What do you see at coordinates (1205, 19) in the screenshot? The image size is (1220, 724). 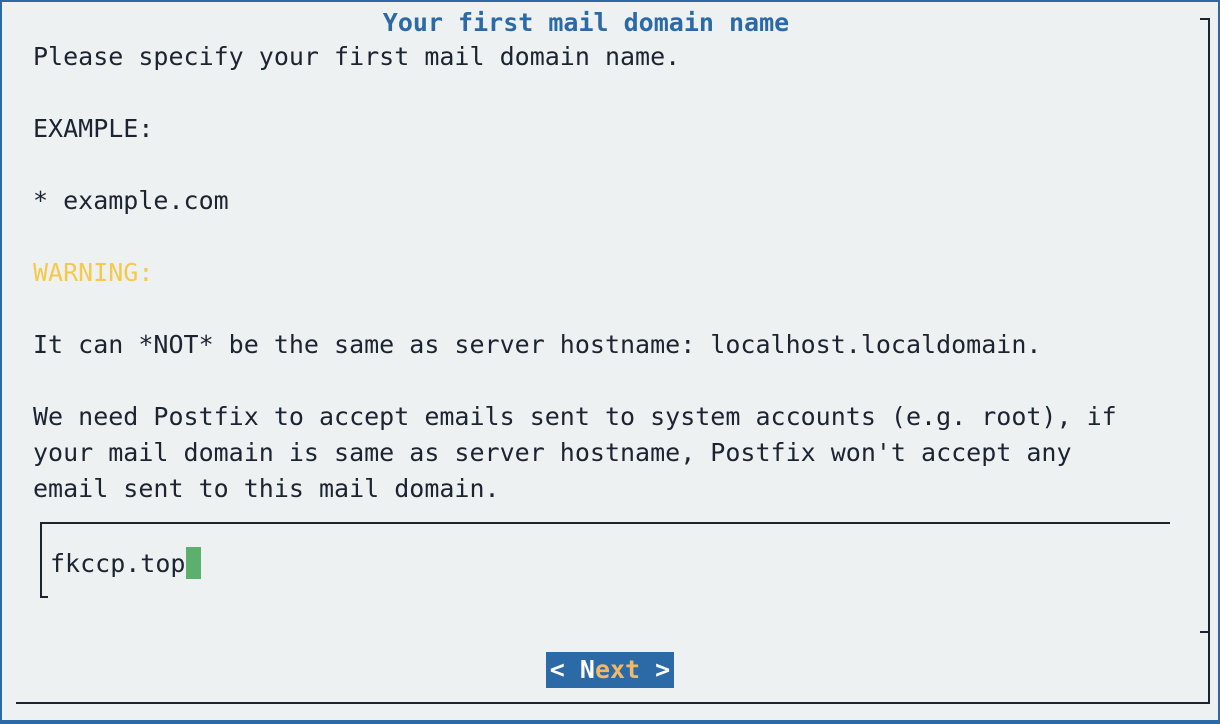 I see `dialog-frame-top-right-tick` at bounding box center [1205, 19].